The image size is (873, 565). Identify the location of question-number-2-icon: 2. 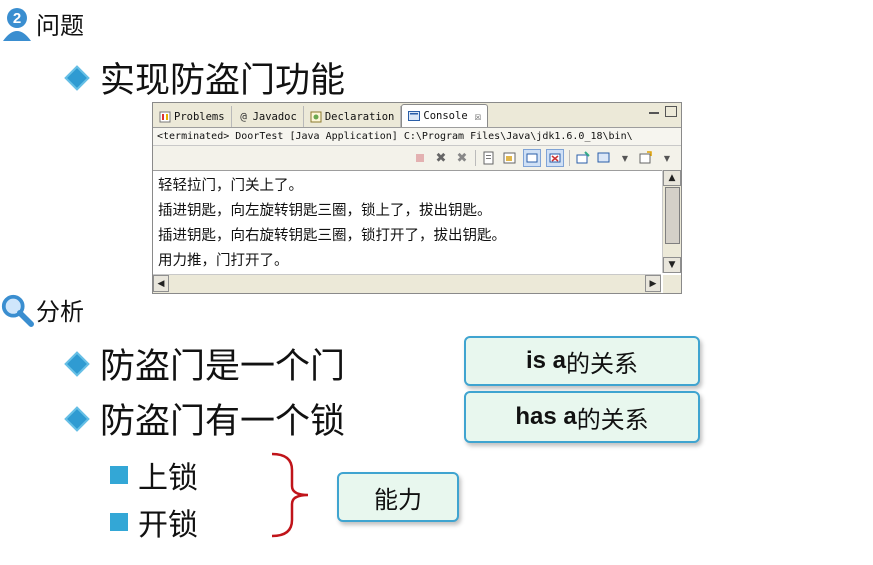
(17, 24).